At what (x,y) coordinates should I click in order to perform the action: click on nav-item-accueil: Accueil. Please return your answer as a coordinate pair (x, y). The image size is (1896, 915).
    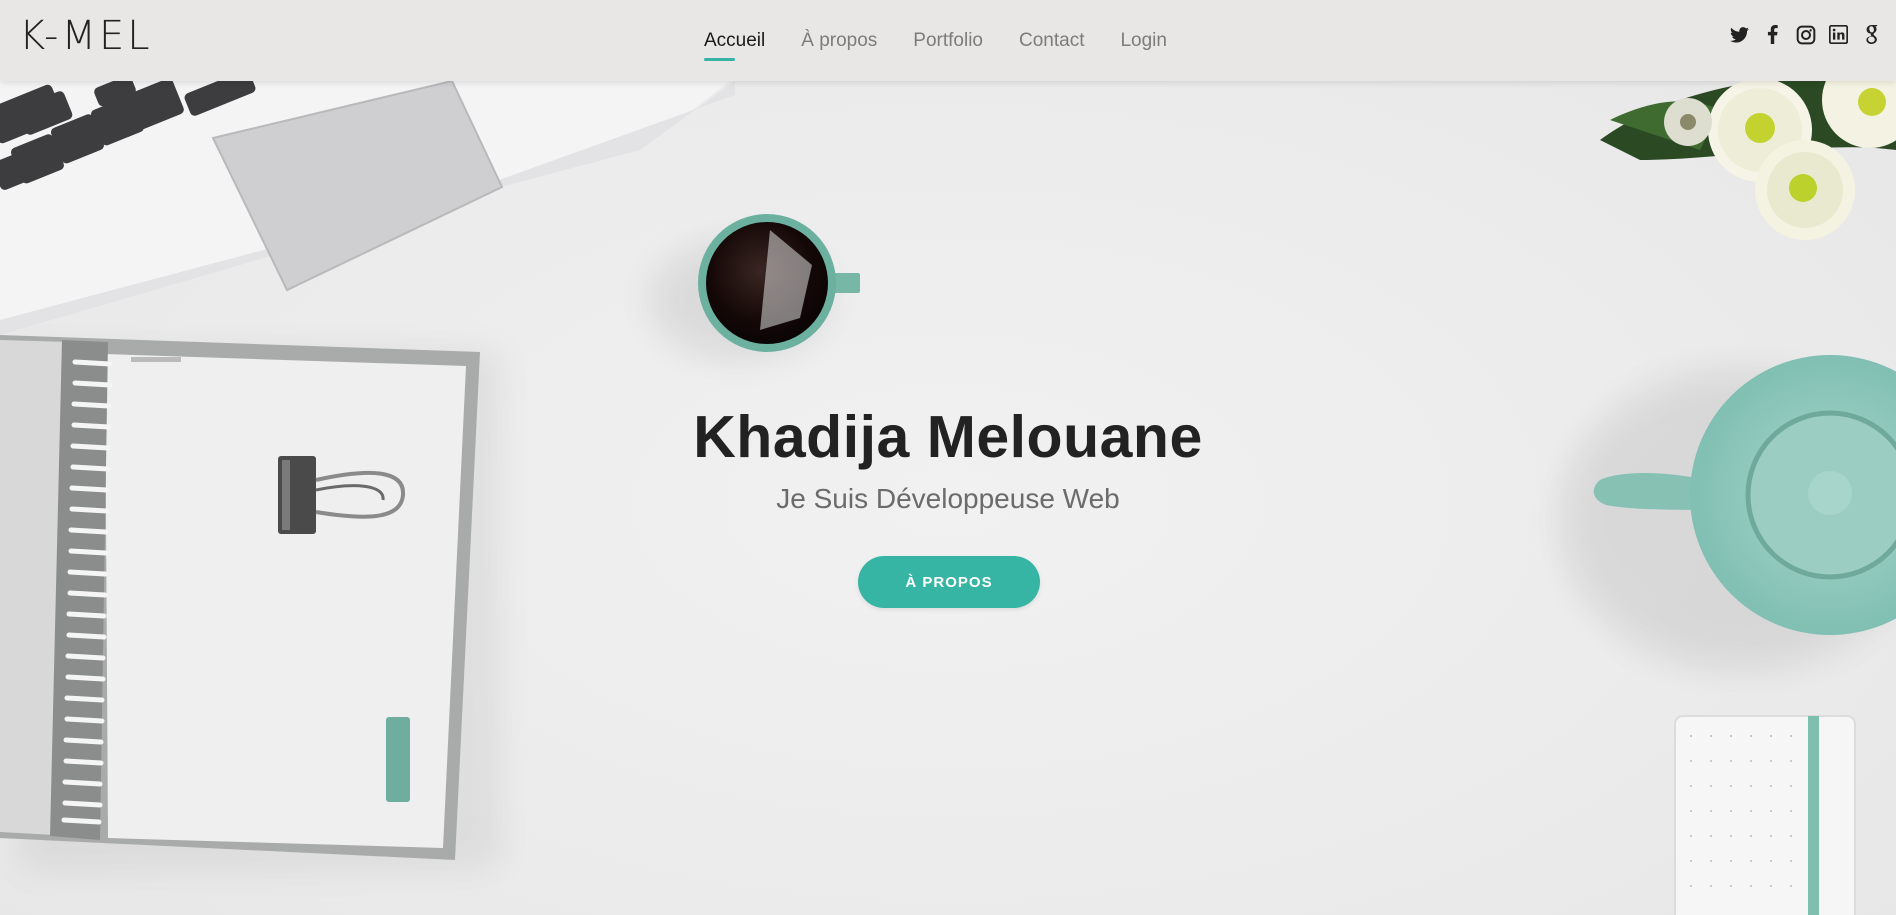
    Looking at the image, I should click on (734, 45).